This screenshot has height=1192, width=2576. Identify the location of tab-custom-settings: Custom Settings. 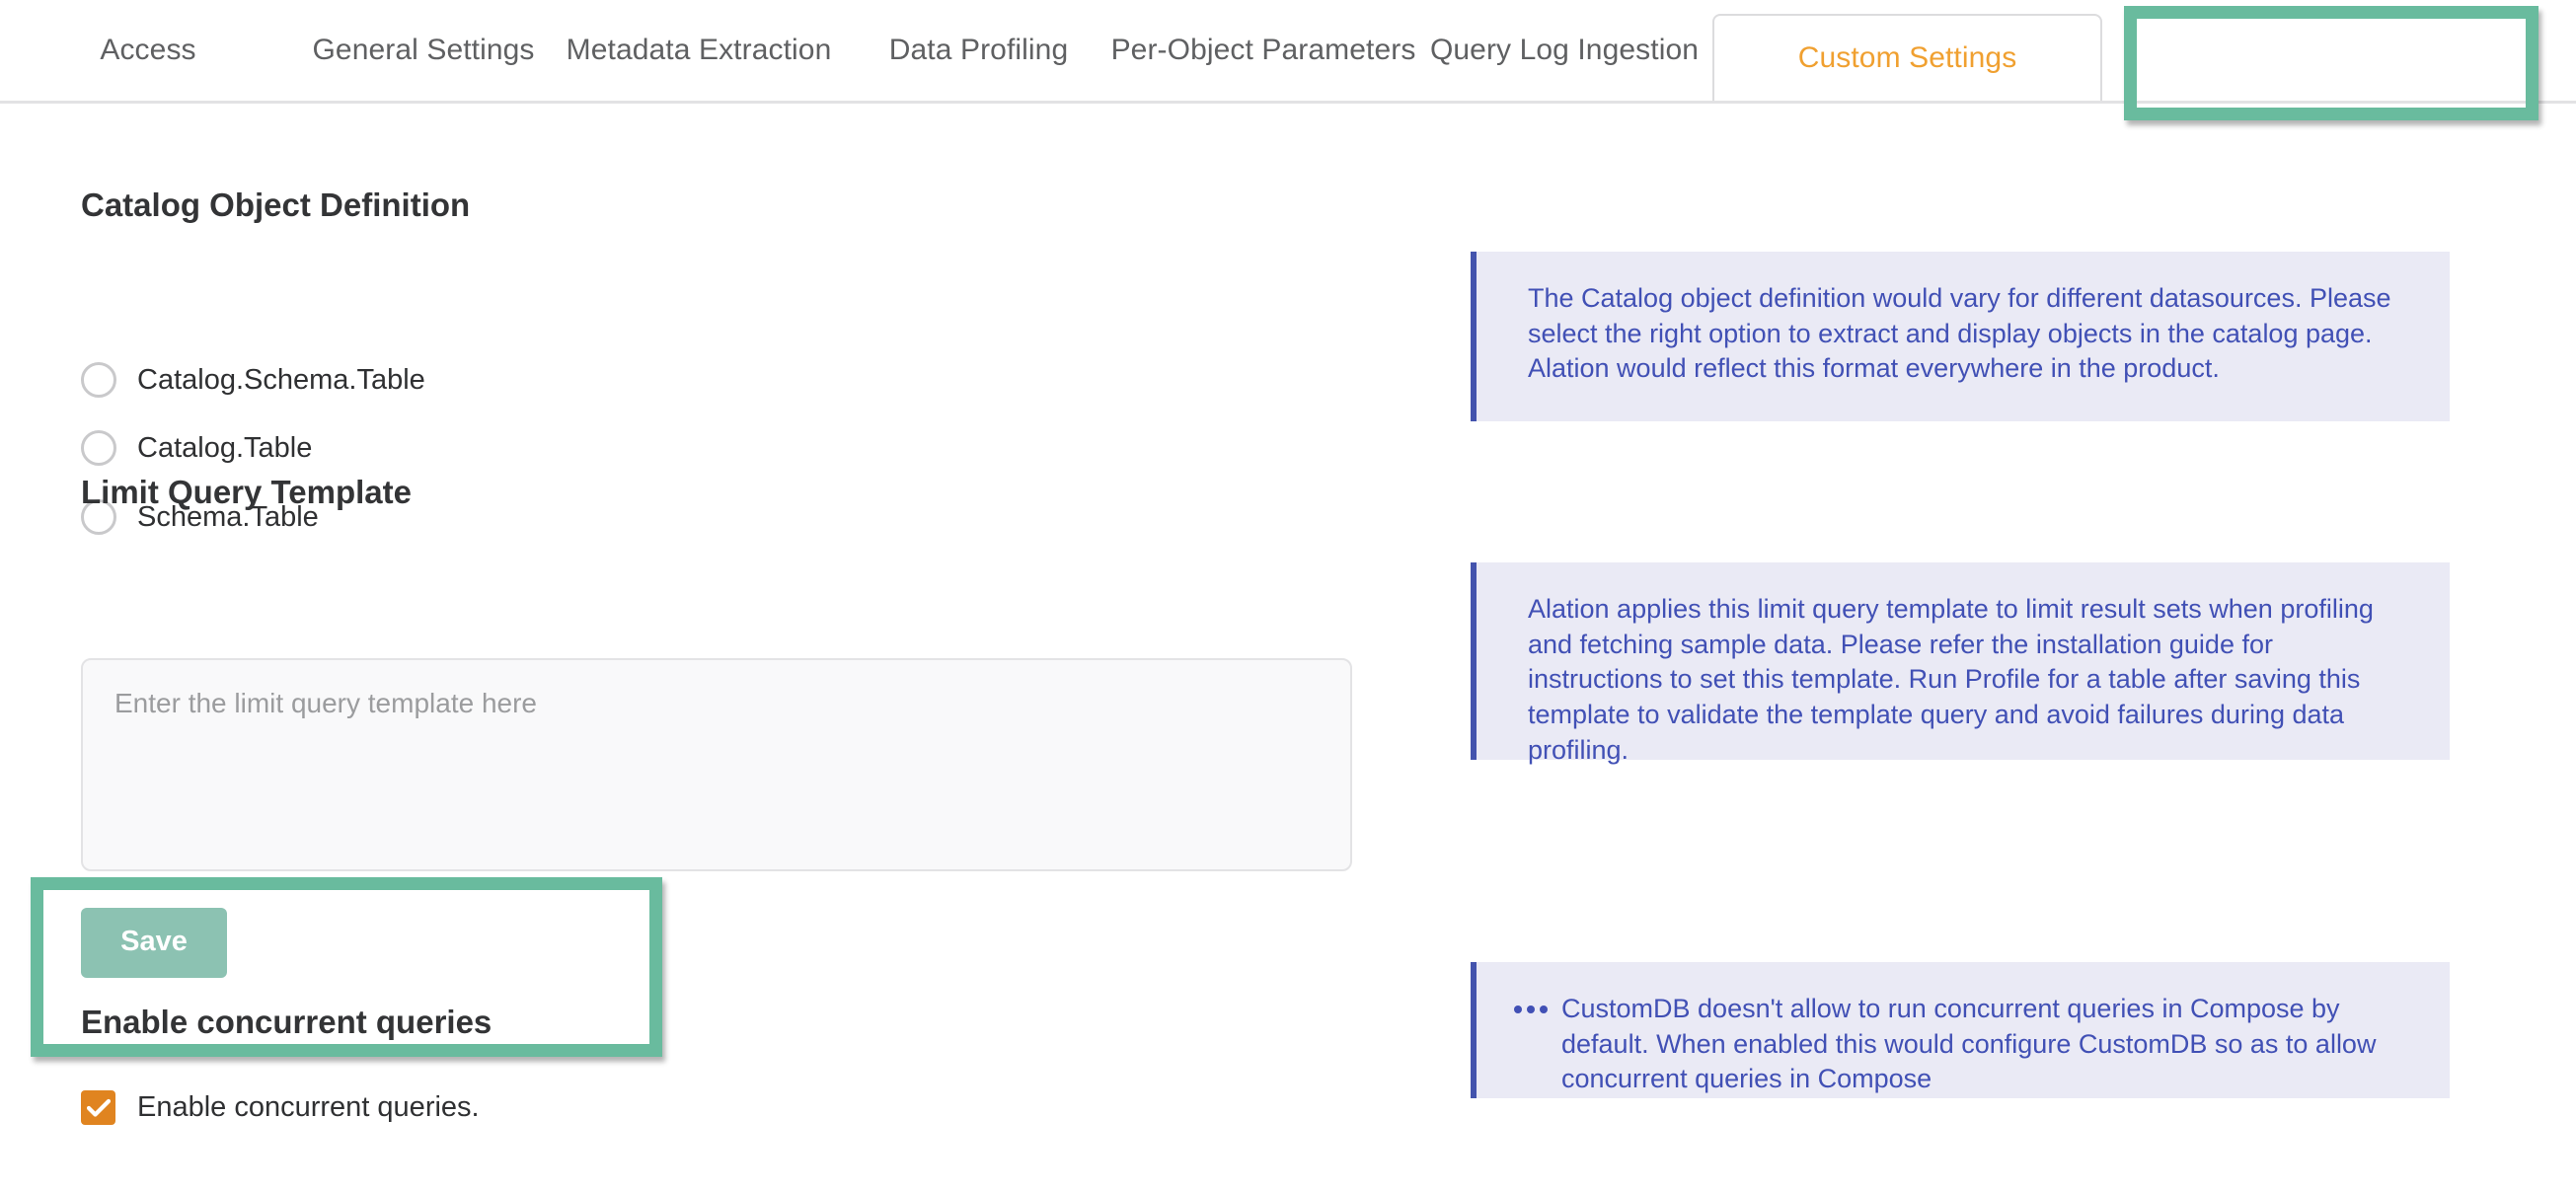
(1907, 57).